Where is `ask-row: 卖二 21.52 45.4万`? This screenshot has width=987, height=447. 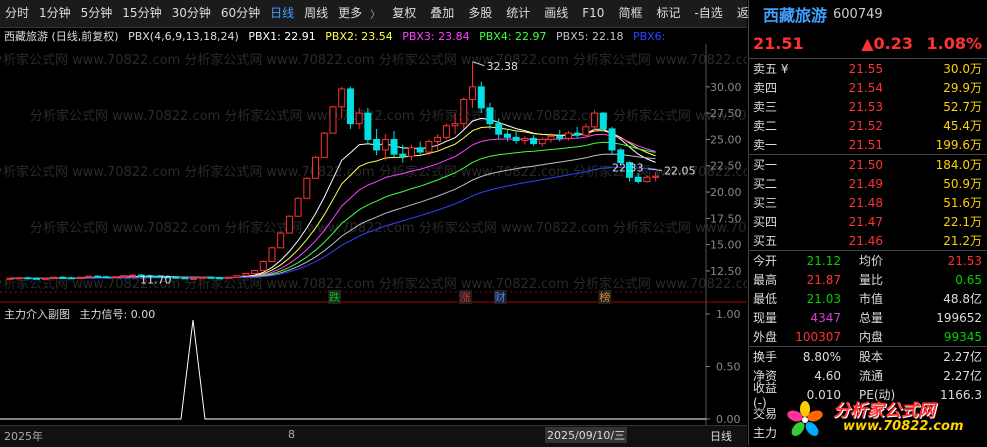
ask-row: 卖二 21.52 45.4万 is located at coordinates (868, 125).